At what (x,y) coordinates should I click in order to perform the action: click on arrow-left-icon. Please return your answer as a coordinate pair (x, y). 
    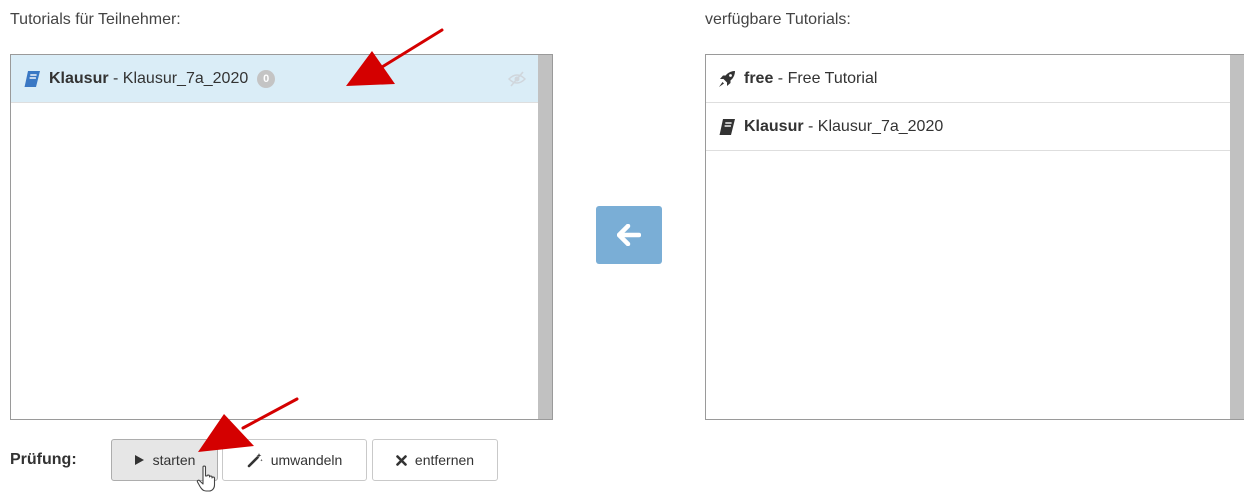
    Looking at the image, I should click on (629, 235).